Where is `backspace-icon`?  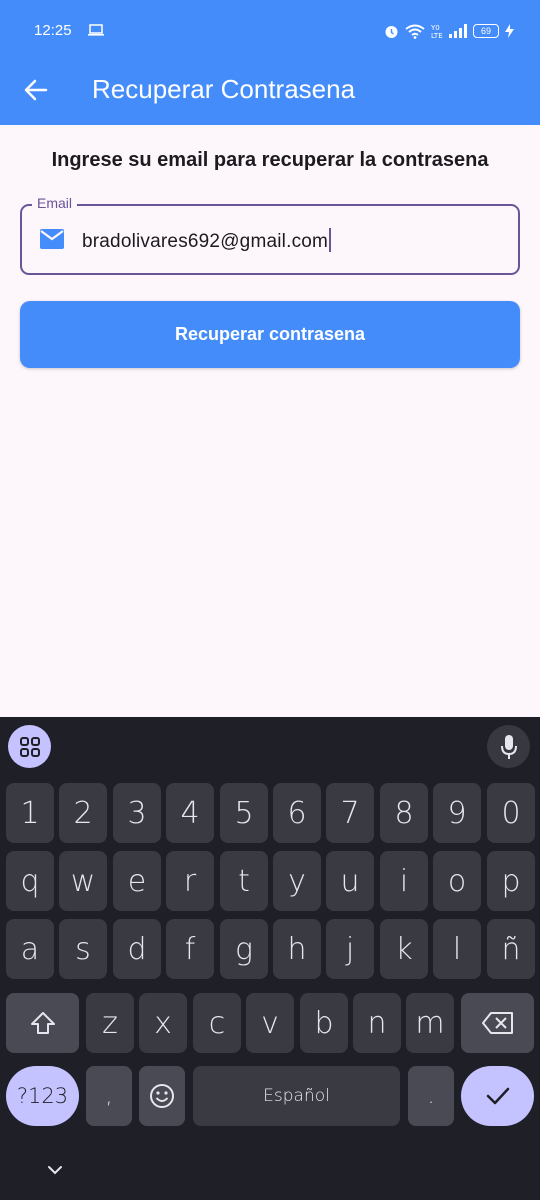 backspace-icon is located at coordinates (497, 1023).